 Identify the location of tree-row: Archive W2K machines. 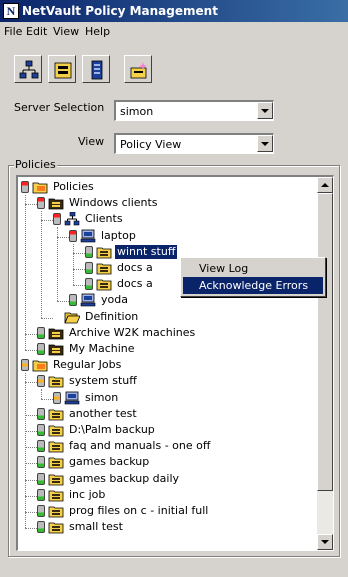
(117, 334).